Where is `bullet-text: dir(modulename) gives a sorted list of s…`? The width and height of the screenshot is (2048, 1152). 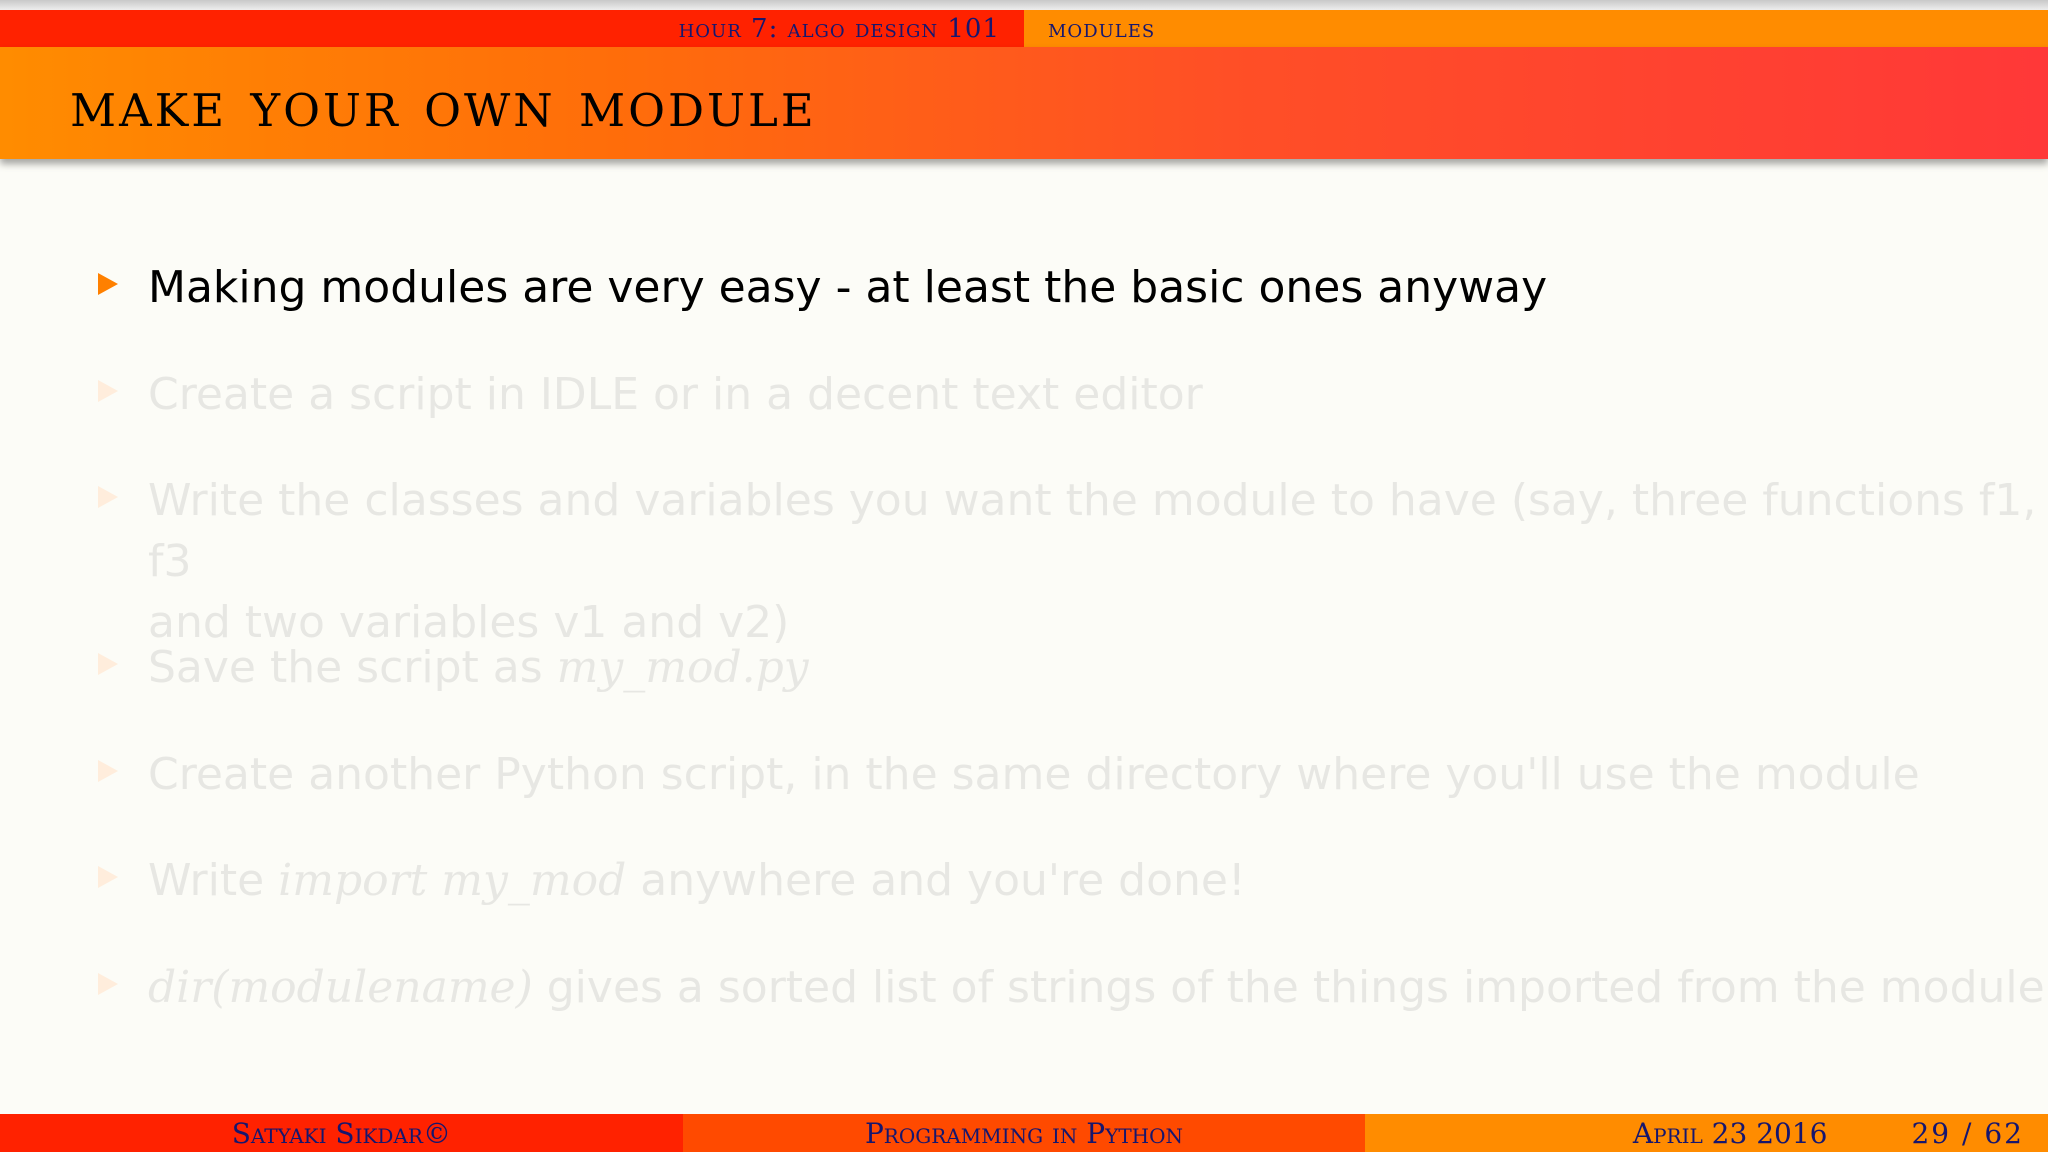 bullet-text: dir(modulename) gives a sorted list of s… is located at coordinates (1098, 987).